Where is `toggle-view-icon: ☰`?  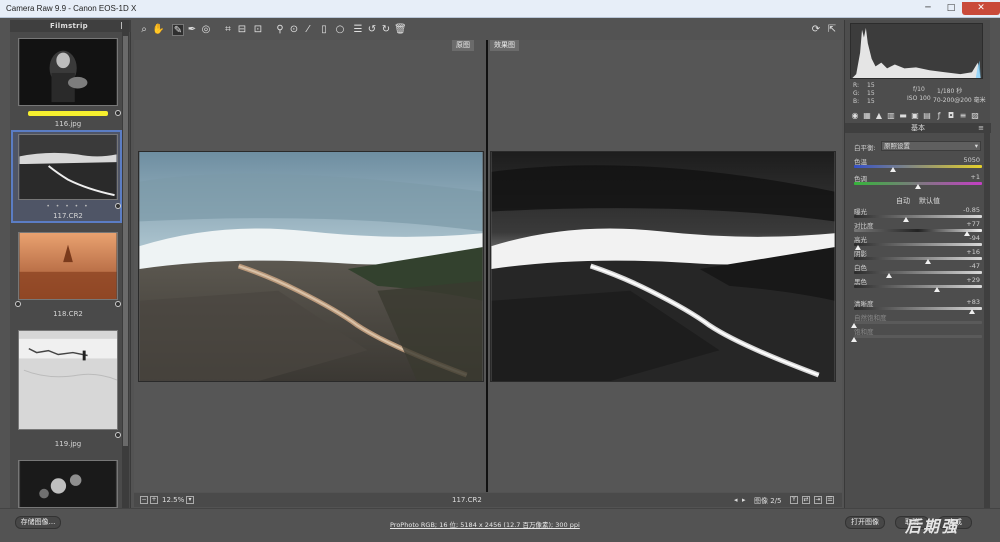 toggle-view-icon: ☰ is located at coordinates (830, 500).